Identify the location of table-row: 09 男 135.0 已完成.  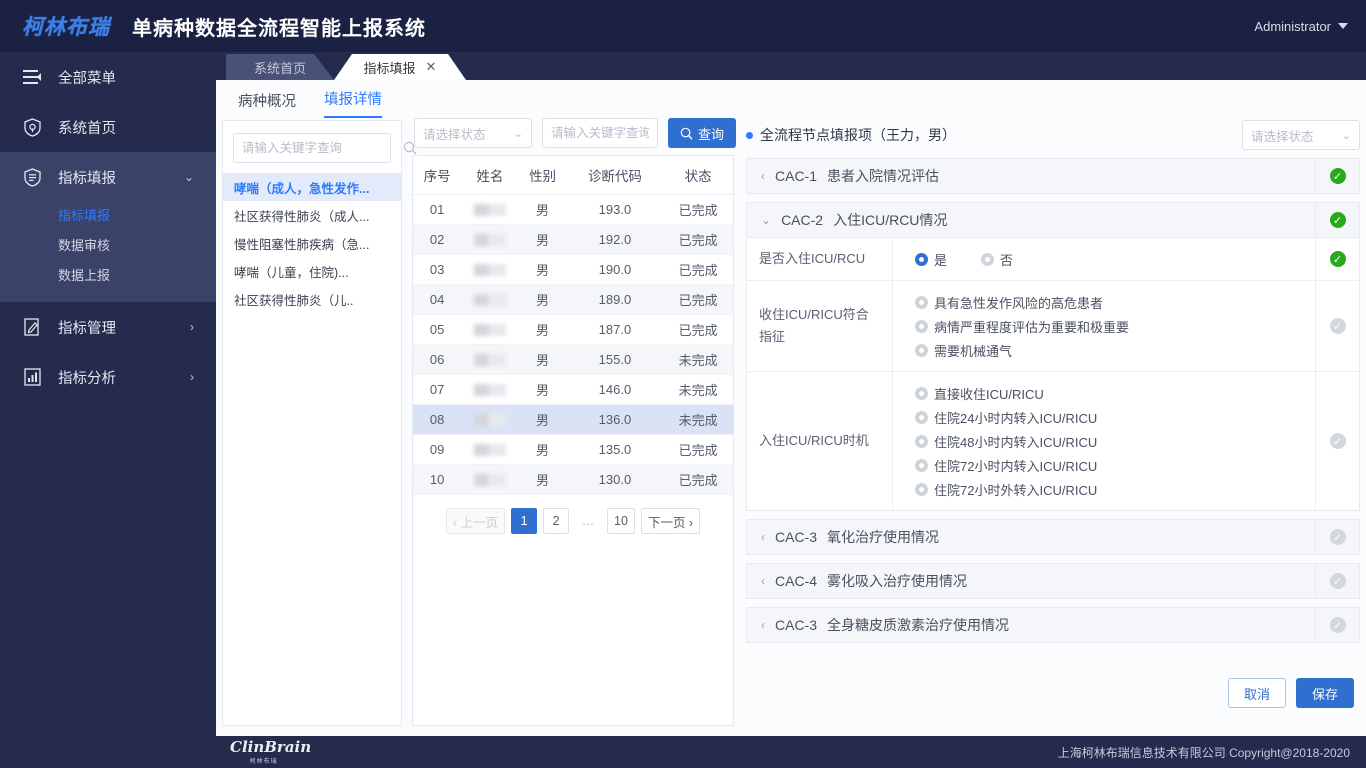
(573, 449).